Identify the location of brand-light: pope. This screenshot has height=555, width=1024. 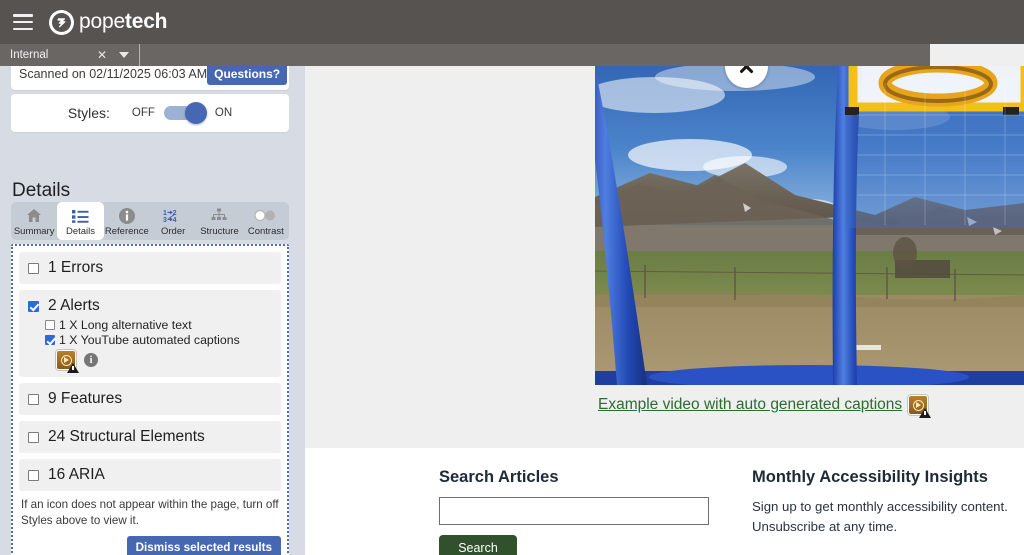
(102, 21).